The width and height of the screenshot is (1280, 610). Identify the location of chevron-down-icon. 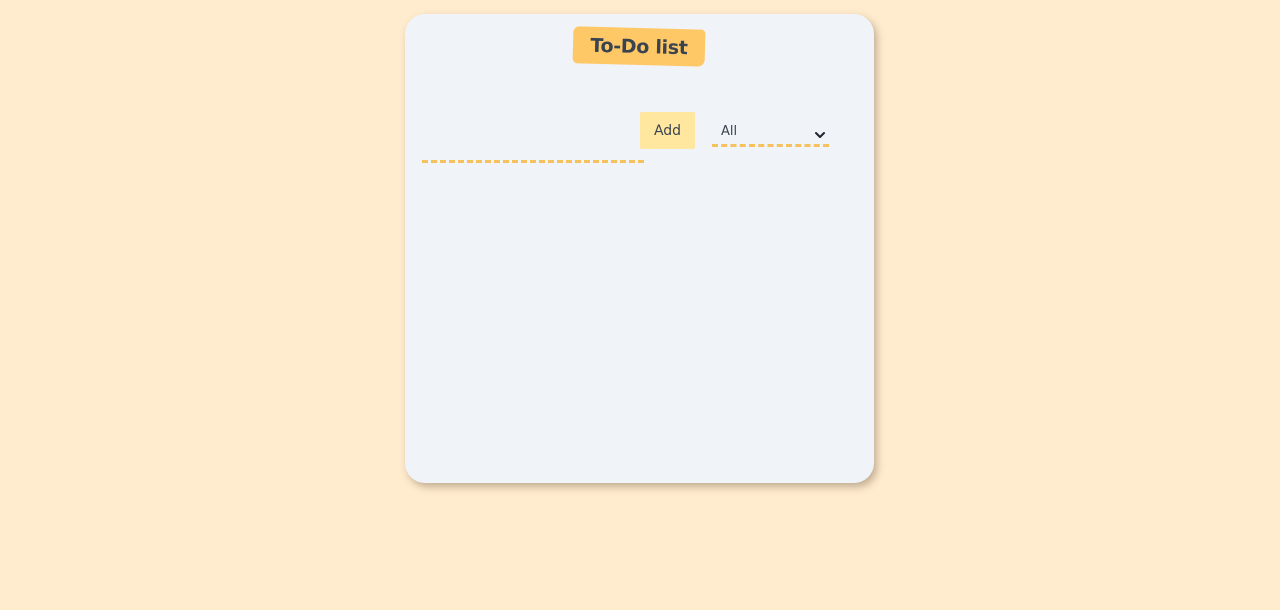
(820, 131).